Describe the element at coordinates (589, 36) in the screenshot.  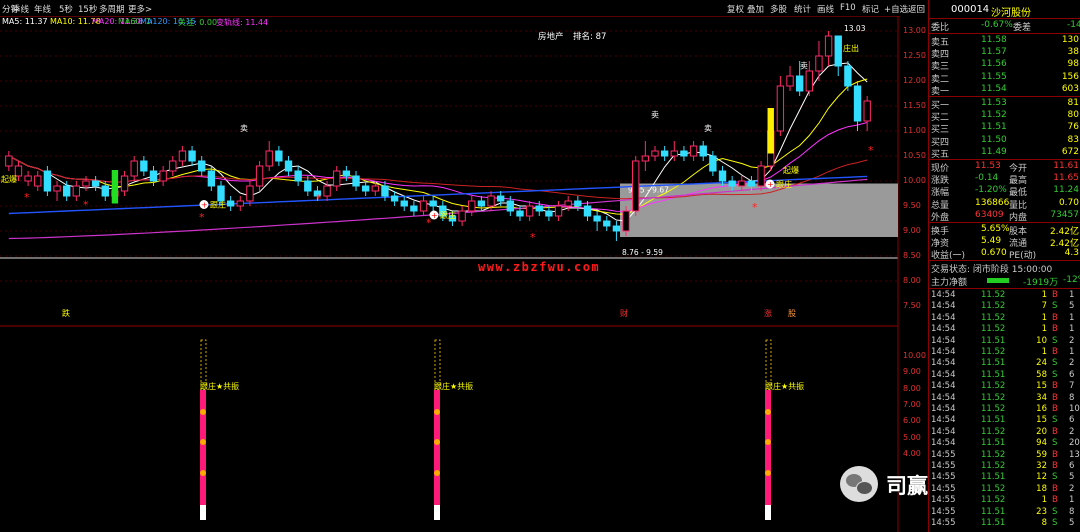
I see `rank-label: 排名: 87` at that location.